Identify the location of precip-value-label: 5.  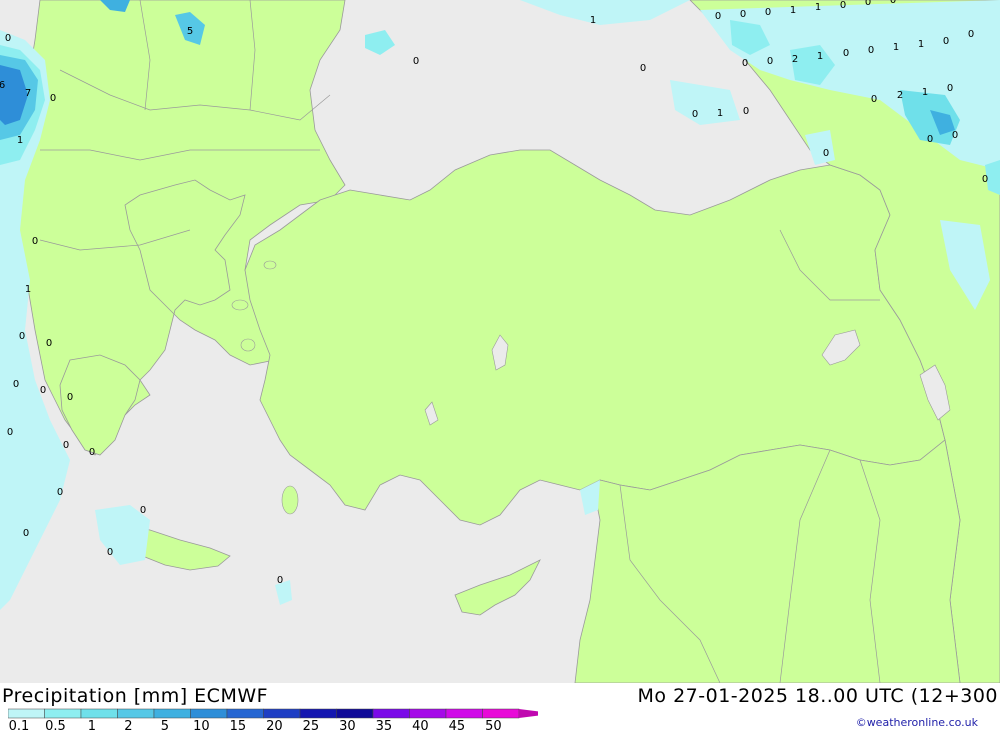
(190, 31).